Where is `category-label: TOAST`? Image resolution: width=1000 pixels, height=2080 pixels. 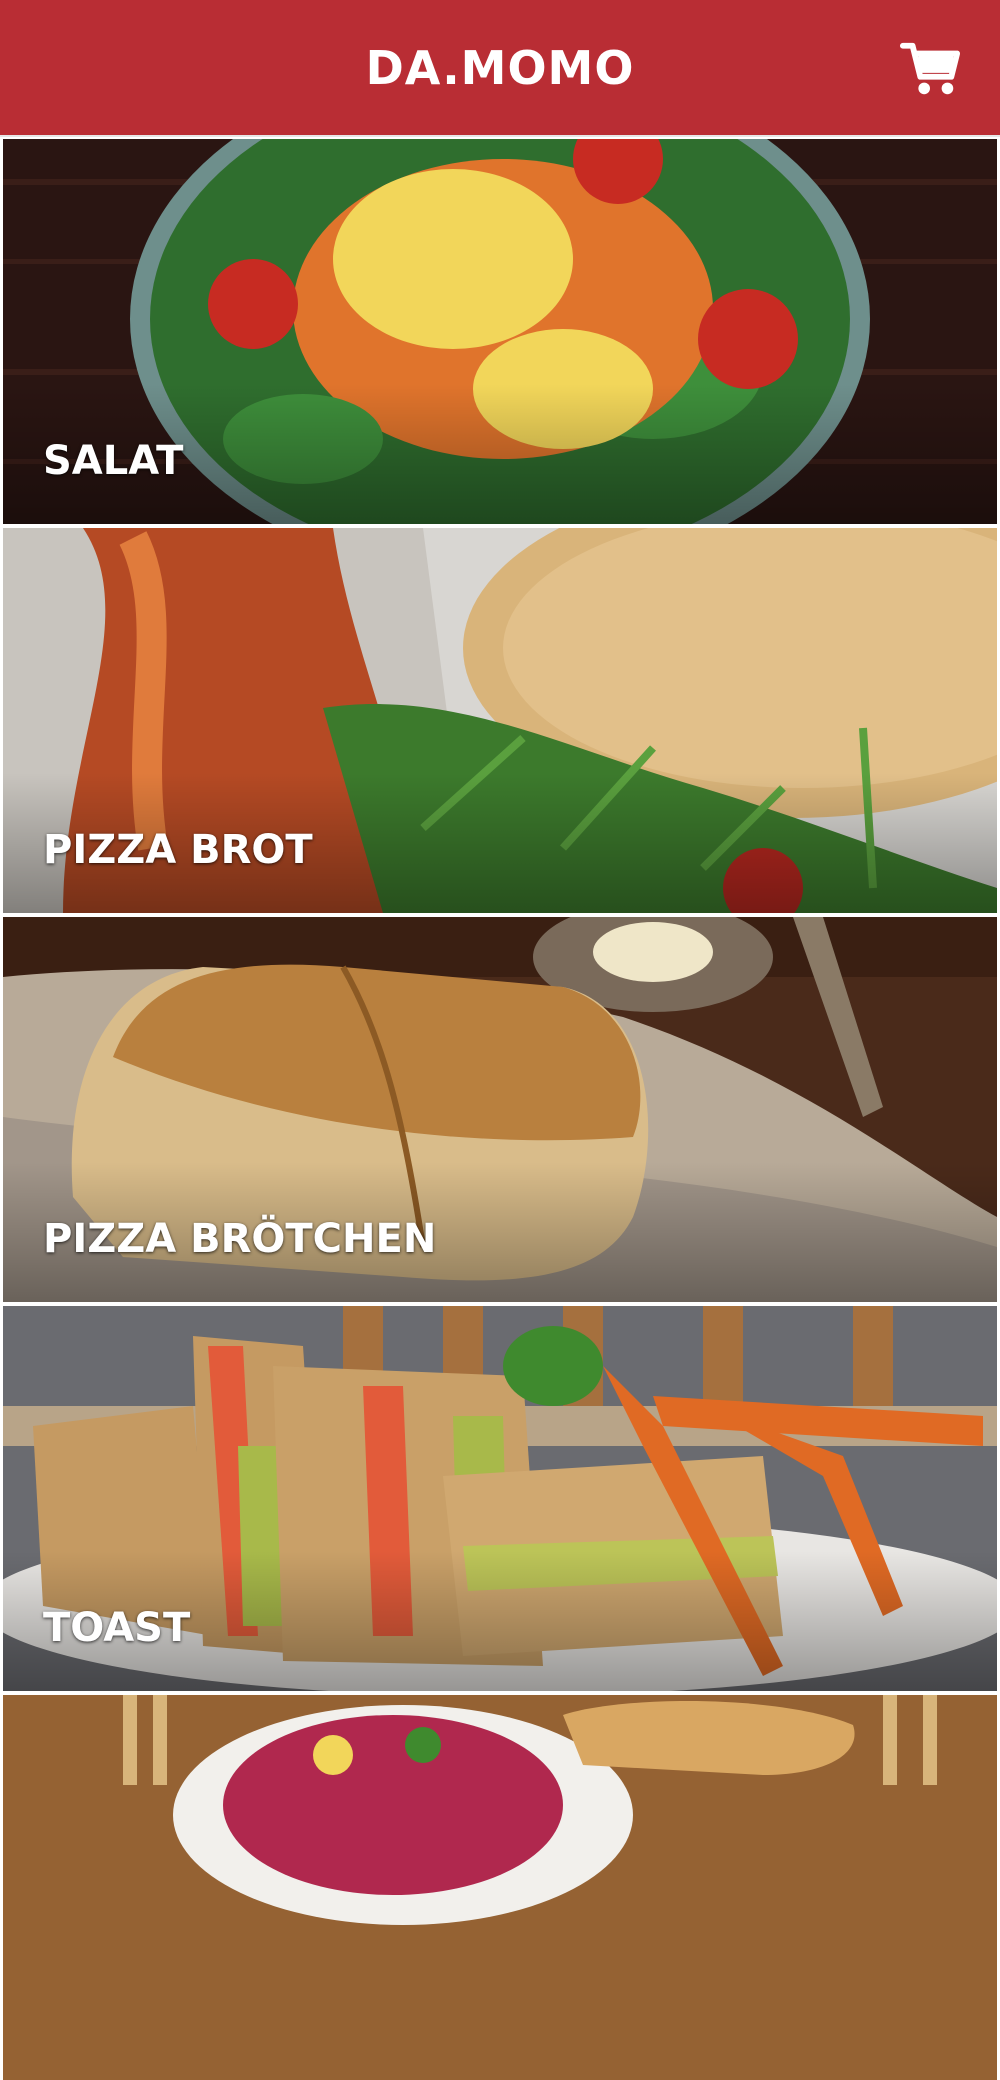 category-label: TOAST is located at coordinates (117, 1628).